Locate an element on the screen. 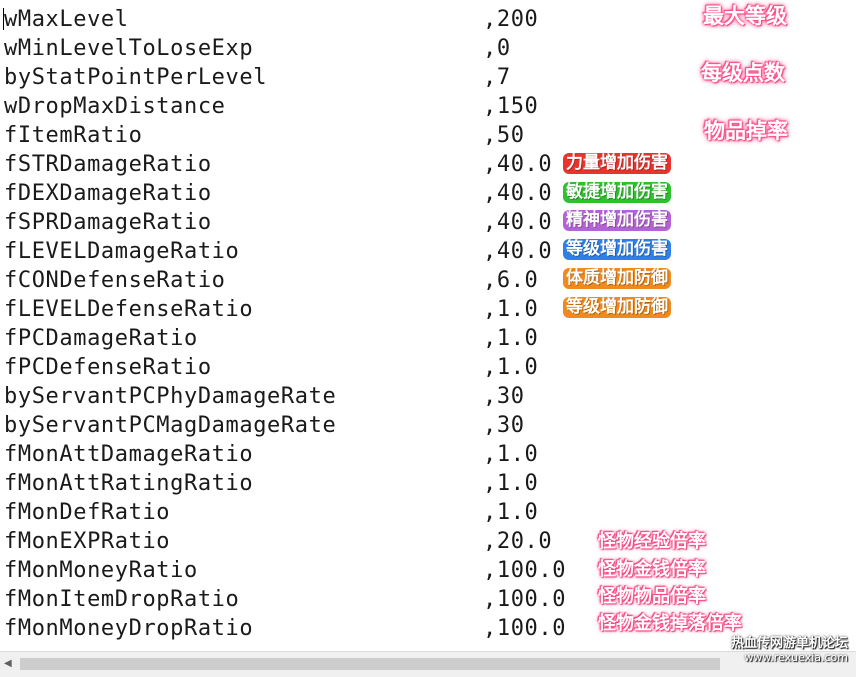 This screenshot has width=856, height=677. config-key: byServantPCMagDamageRate is located at coordinates (170, 425).